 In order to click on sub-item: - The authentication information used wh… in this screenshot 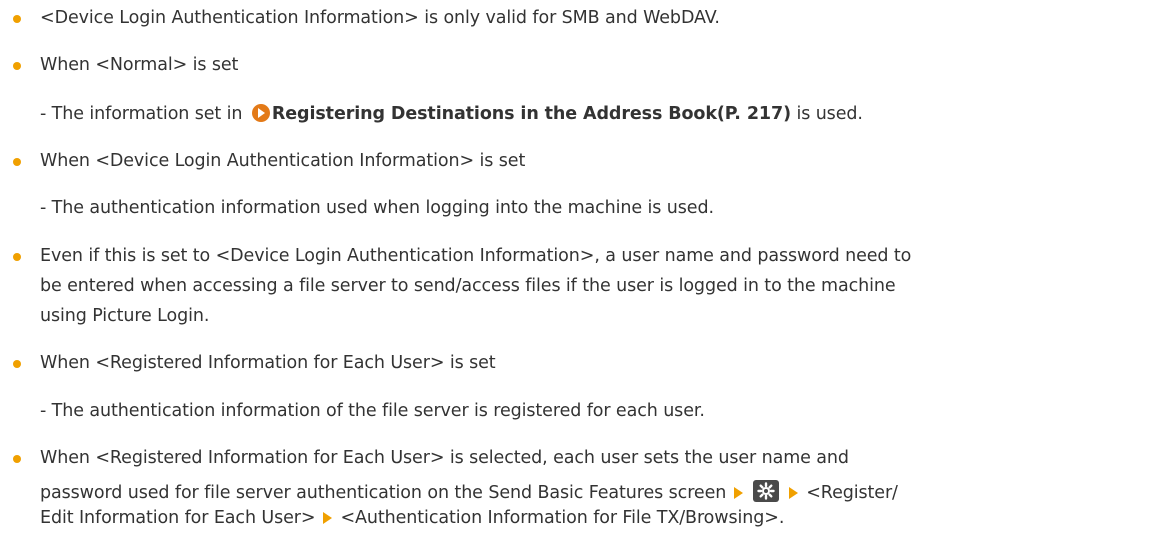, I will do `click(357, 208)`.